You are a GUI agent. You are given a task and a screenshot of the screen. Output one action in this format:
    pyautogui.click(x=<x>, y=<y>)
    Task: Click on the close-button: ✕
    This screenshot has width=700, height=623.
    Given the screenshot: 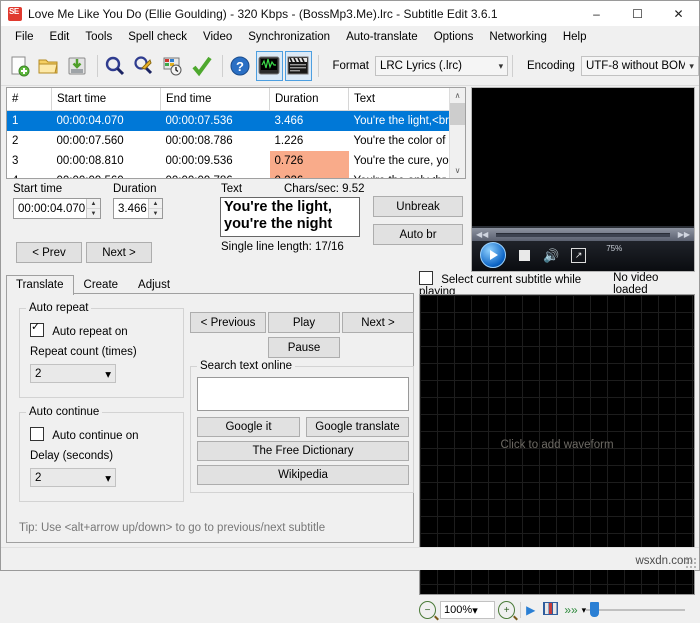 What is the action you would take?
    pyautogui.click(x=678, y=13)
    